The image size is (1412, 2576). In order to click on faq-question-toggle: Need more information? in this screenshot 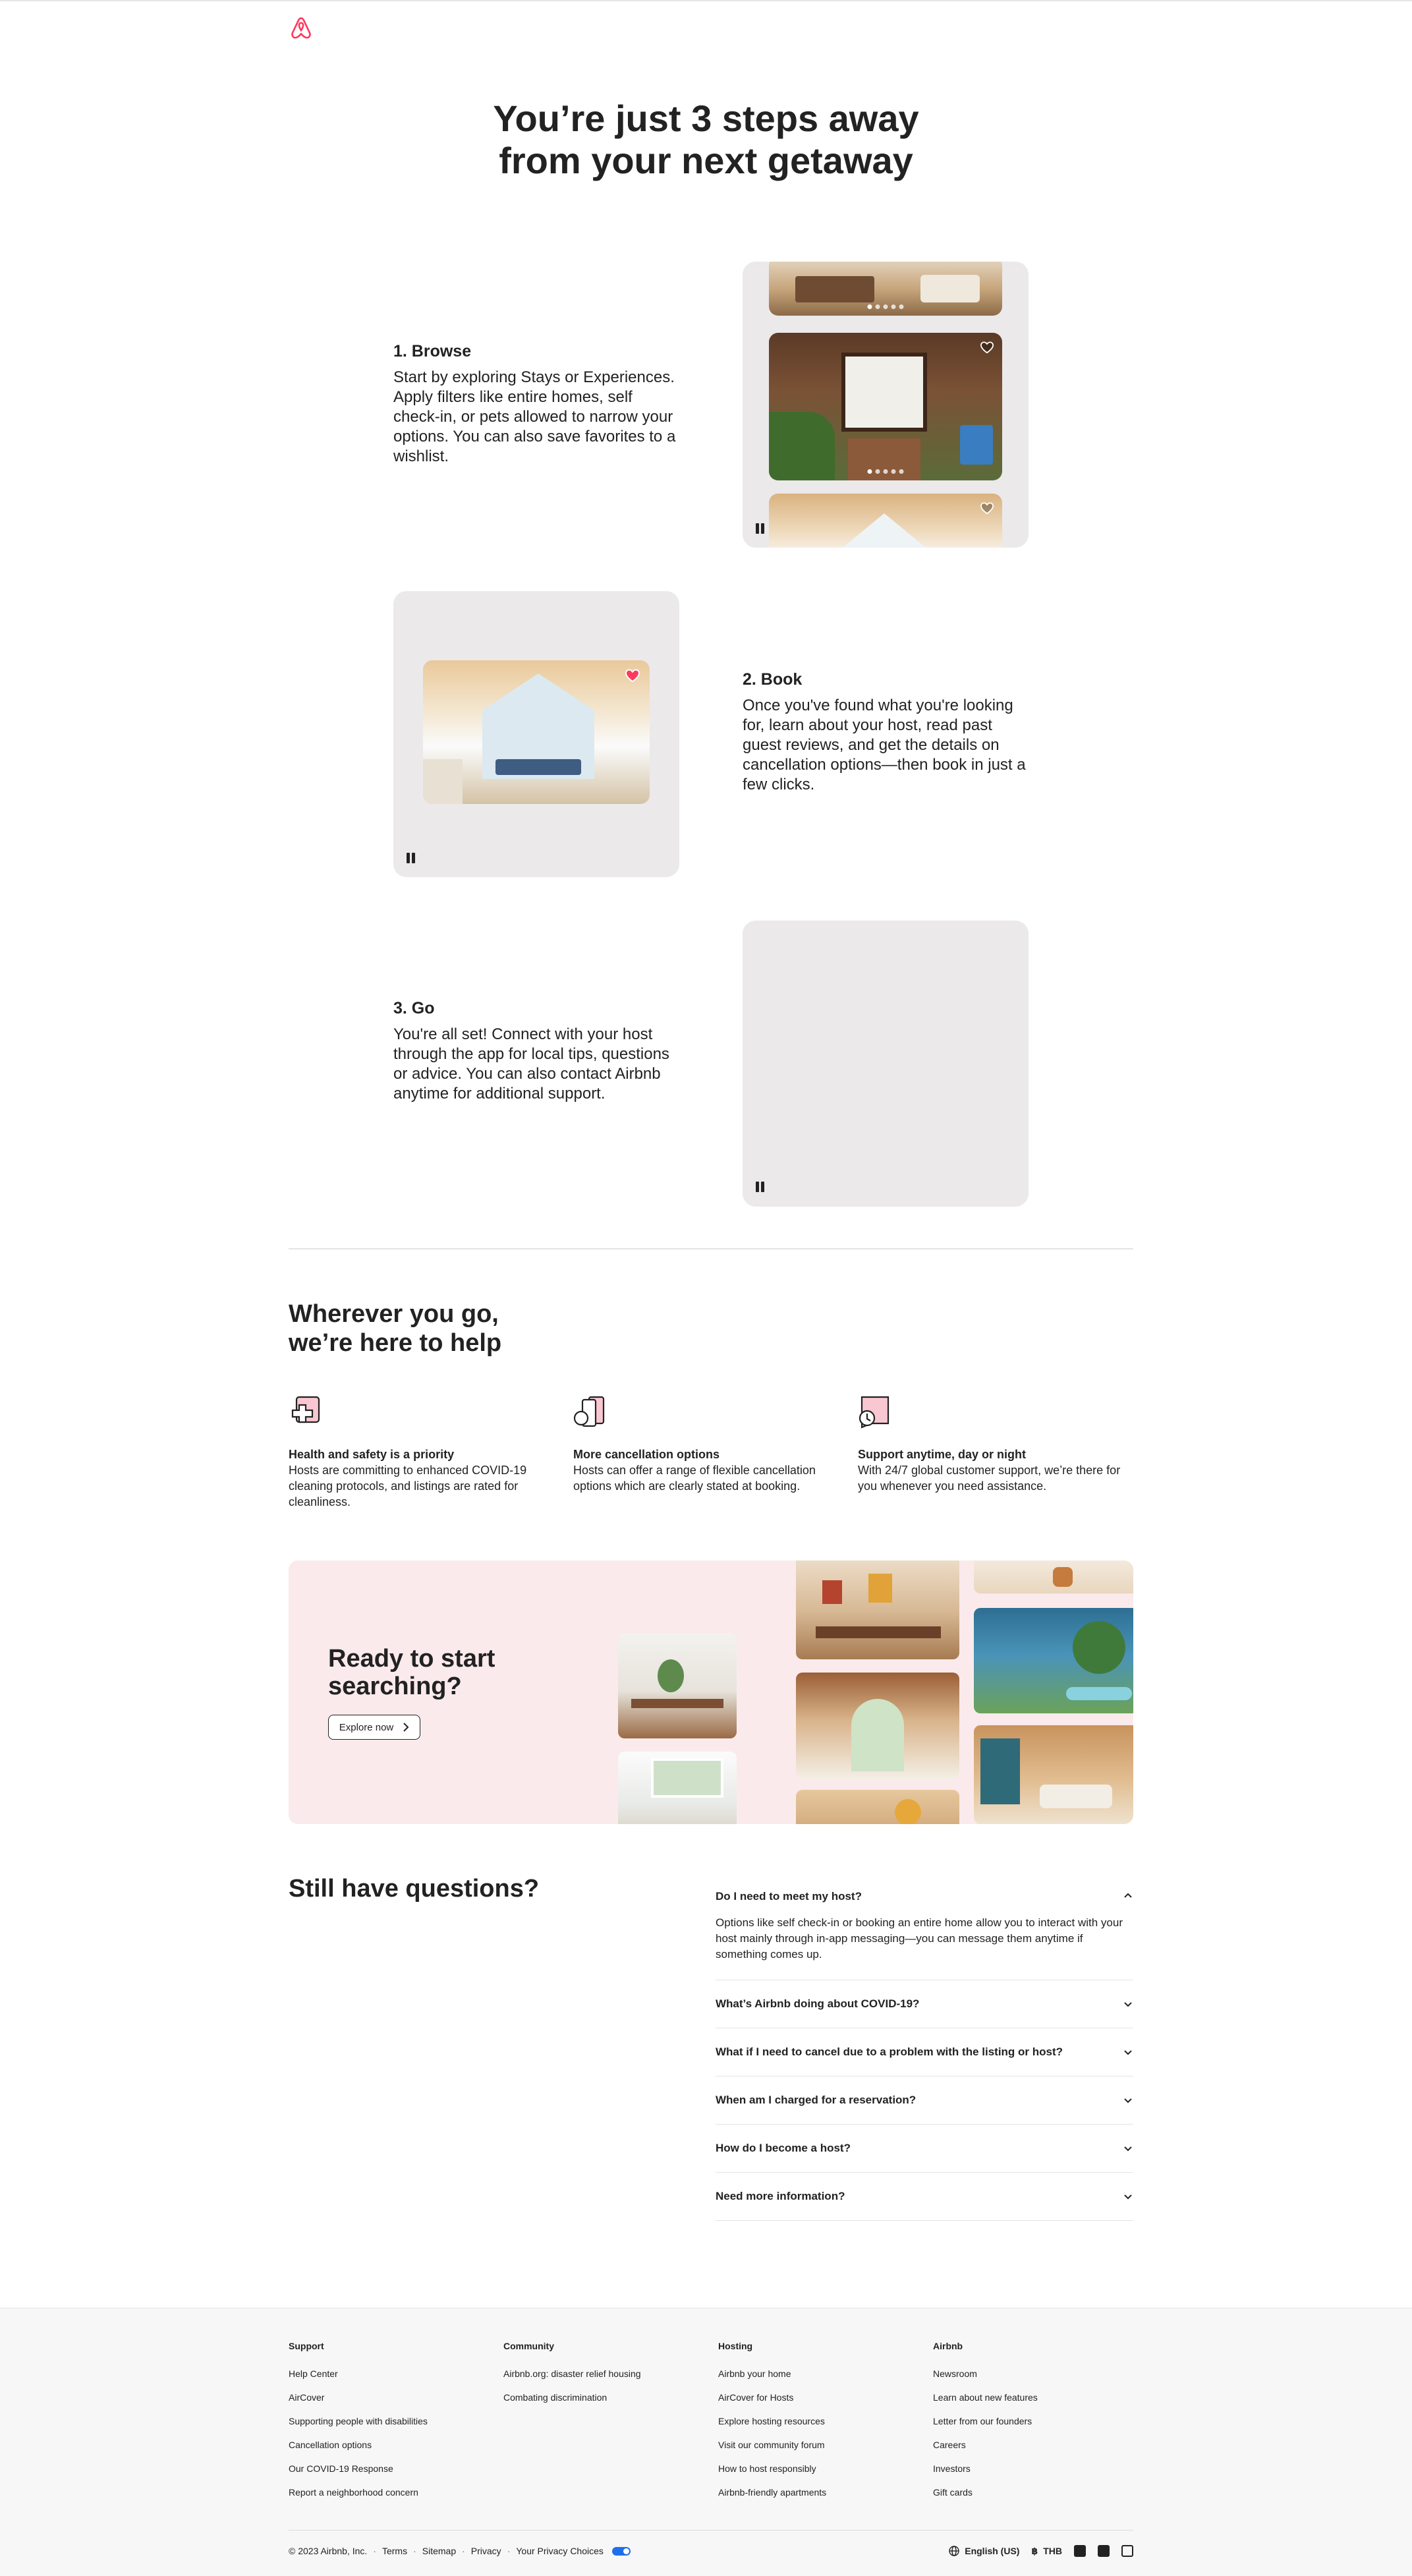, I will do `click(924, 2196)`.